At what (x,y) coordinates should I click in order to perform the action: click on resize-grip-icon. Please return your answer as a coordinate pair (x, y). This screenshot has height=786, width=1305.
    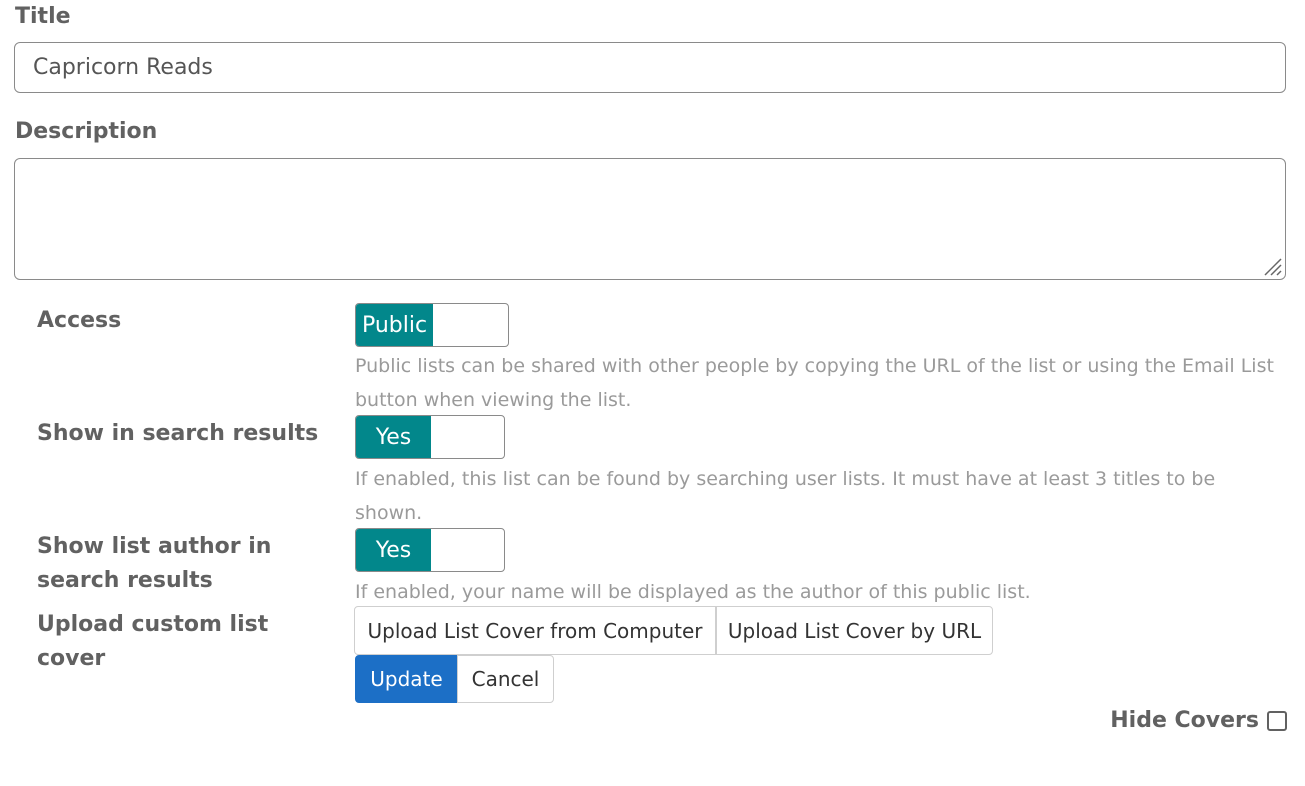
    Looking at the image, I should click on (1272, 266).